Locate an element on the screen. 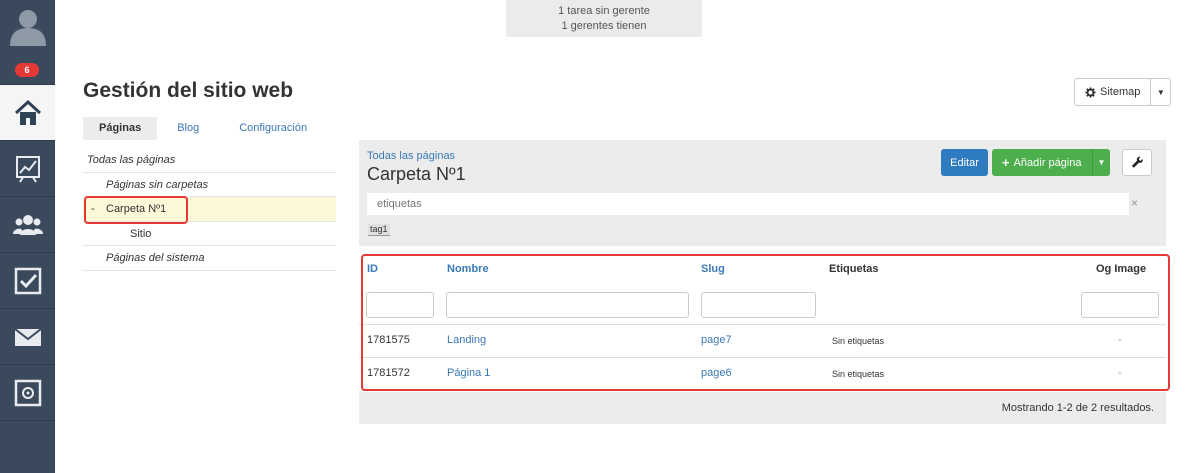 This screenshot has width=1200, height=473. sidebar-item-users is located at coordinates (27, 224).